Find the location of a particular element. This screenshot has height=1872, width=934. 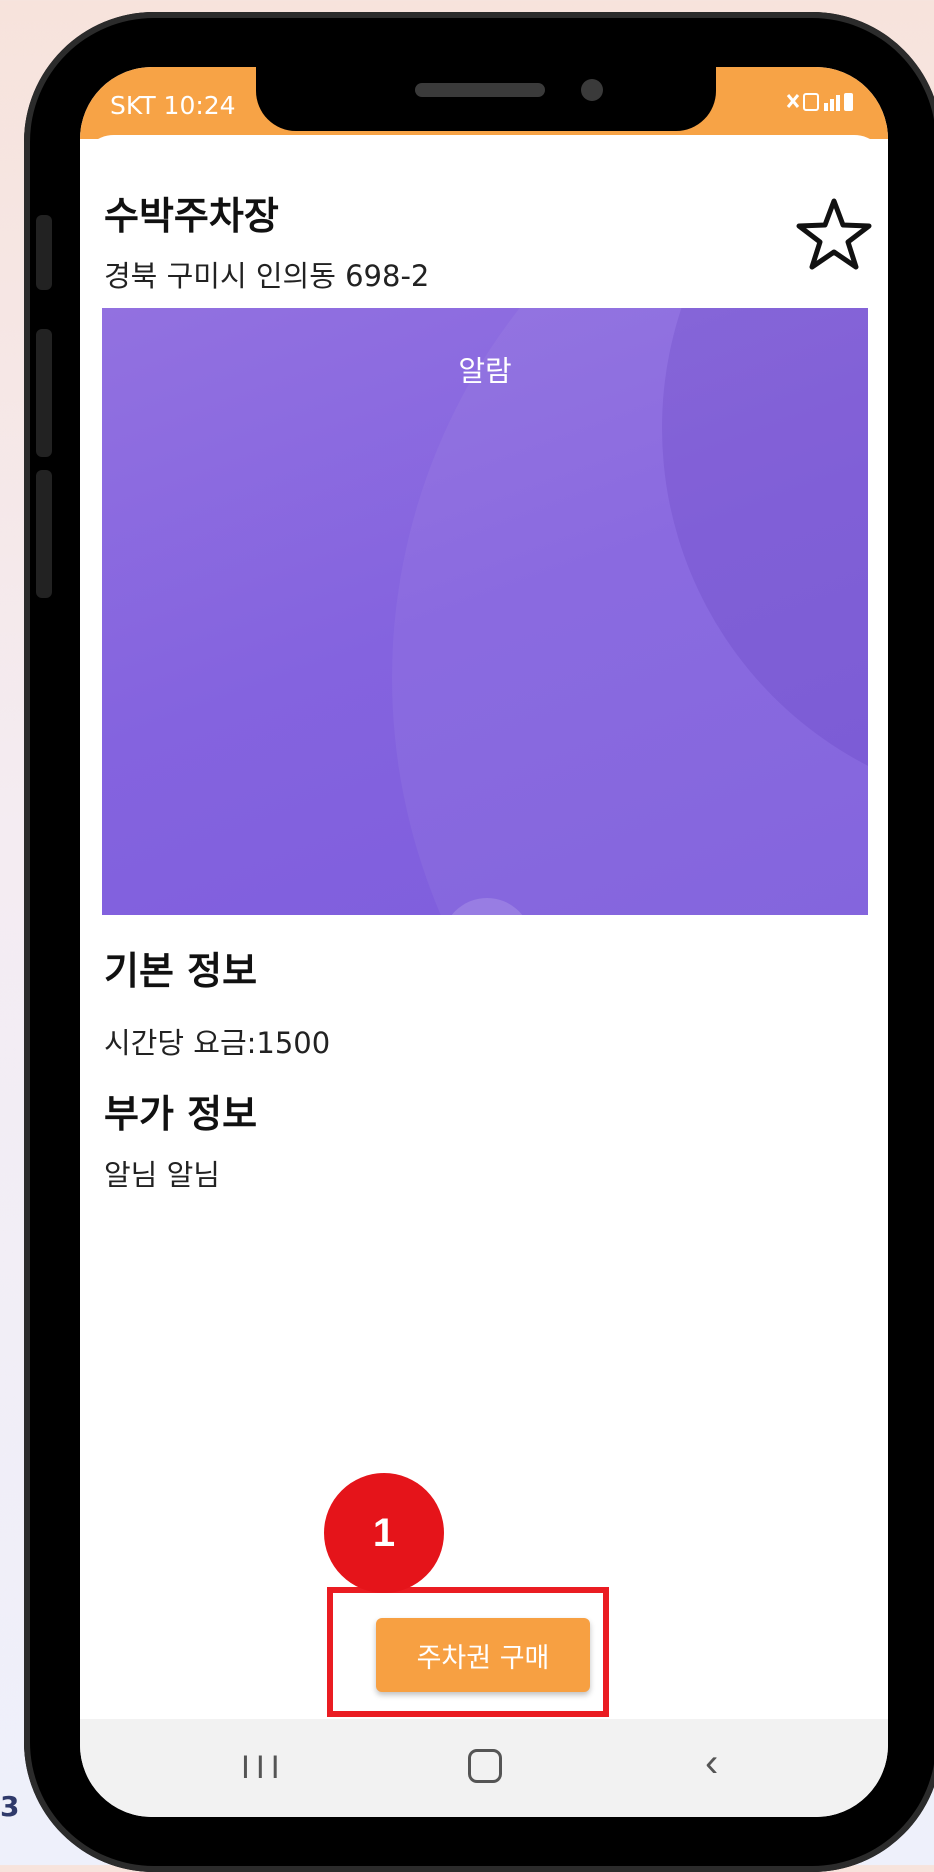

hourly-rate-text: 시간당 요금:1500 is located at coordinates (217, 1043).